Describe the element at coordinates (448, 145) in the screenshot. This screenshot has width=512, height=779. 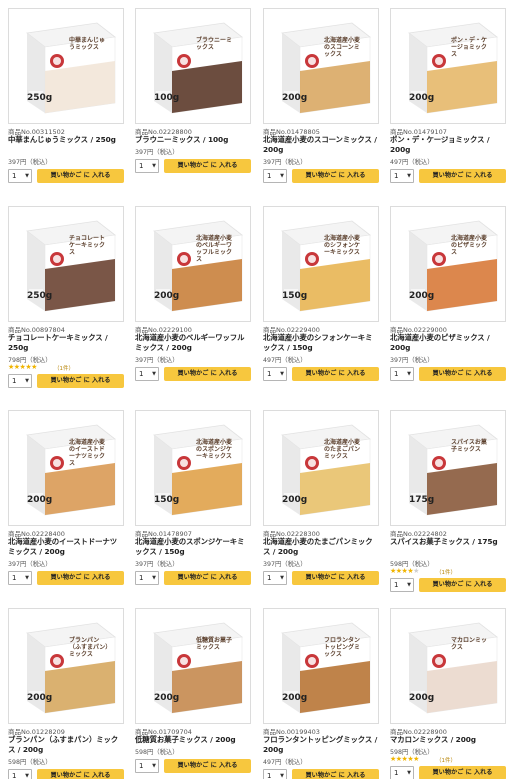
I see `item-name-link: ポン・デ・ケージョミックス / 200g` at that location.